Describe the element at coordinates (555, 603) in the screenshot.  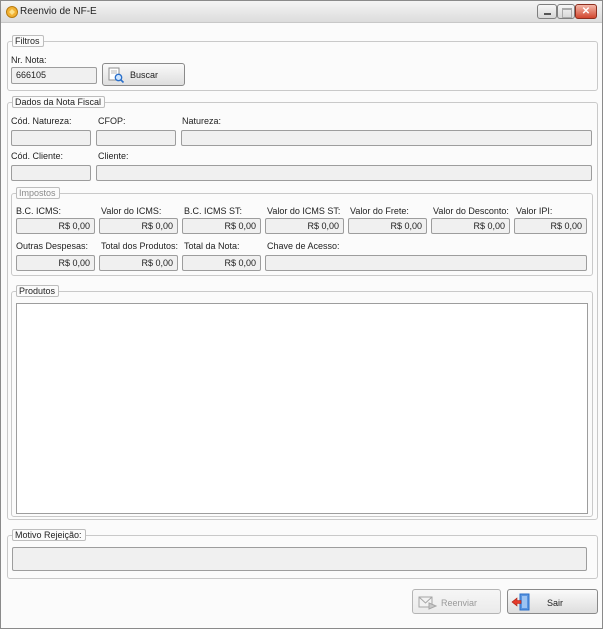
I see `sair-label: Sair` at that location.